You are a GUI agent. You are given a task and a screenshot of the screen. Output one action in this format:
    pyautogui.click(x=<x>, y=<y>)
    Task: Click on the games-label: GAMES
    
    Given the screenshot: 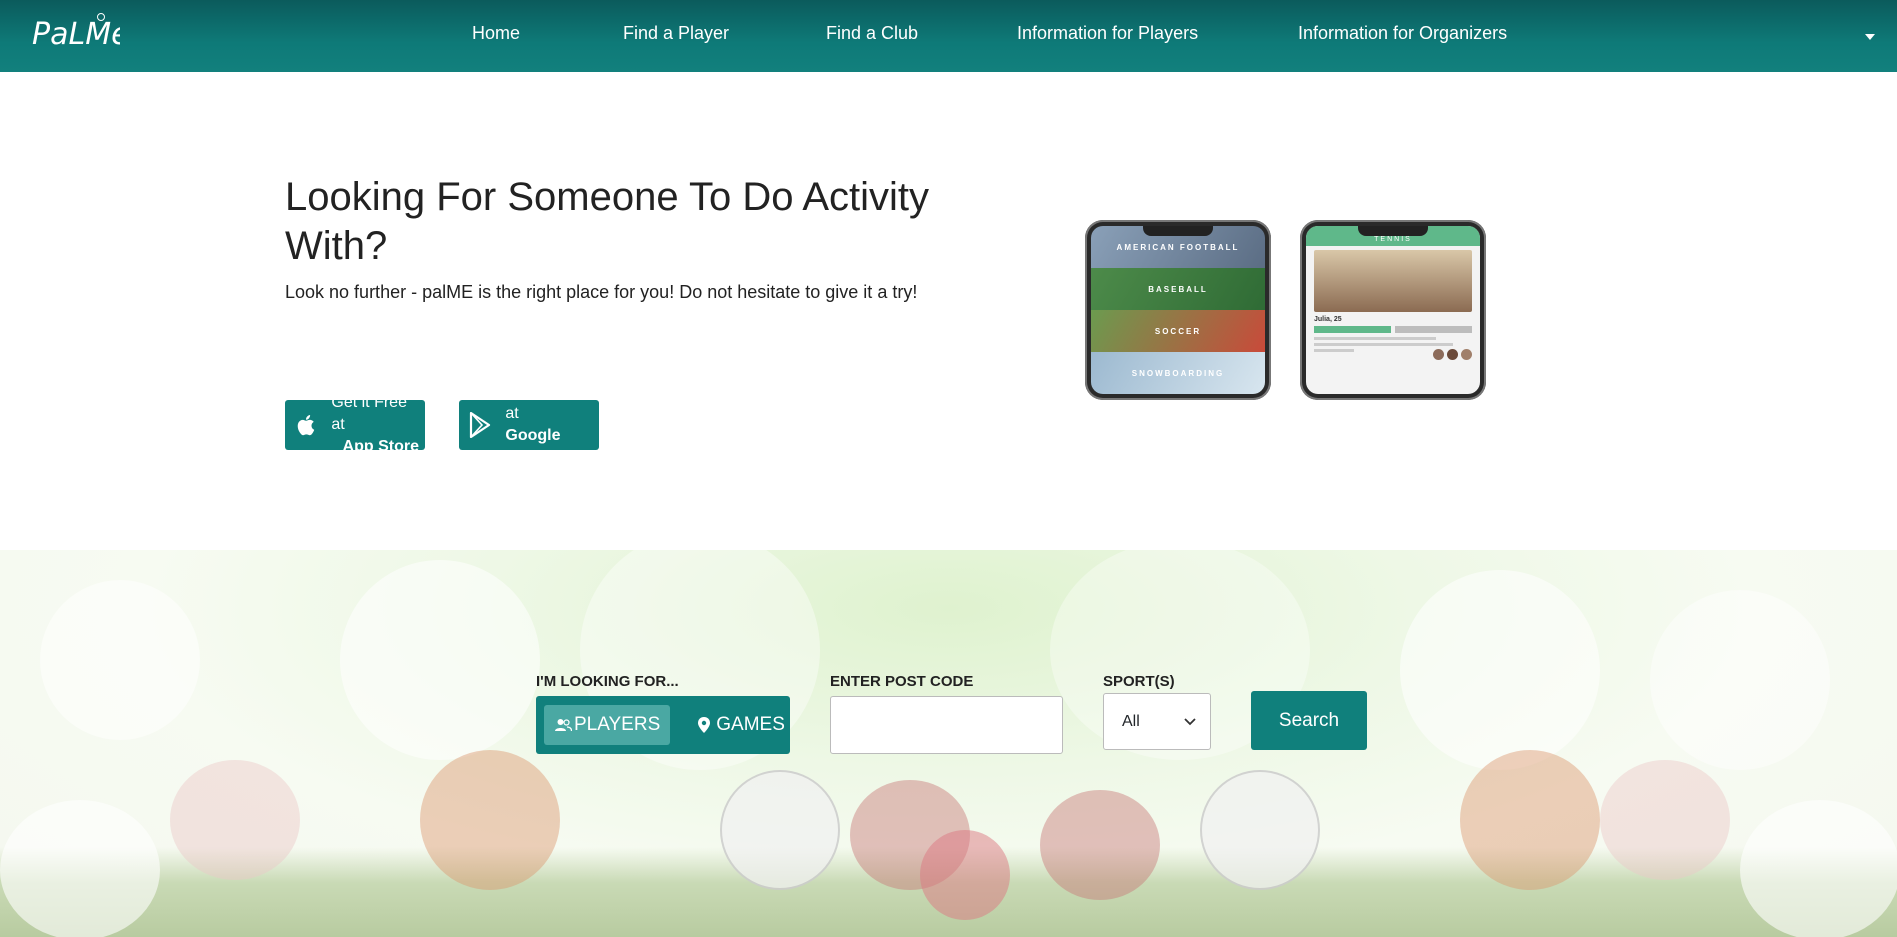 What is the action you would take?
    pyautogui.click(x=750, y=724)
    